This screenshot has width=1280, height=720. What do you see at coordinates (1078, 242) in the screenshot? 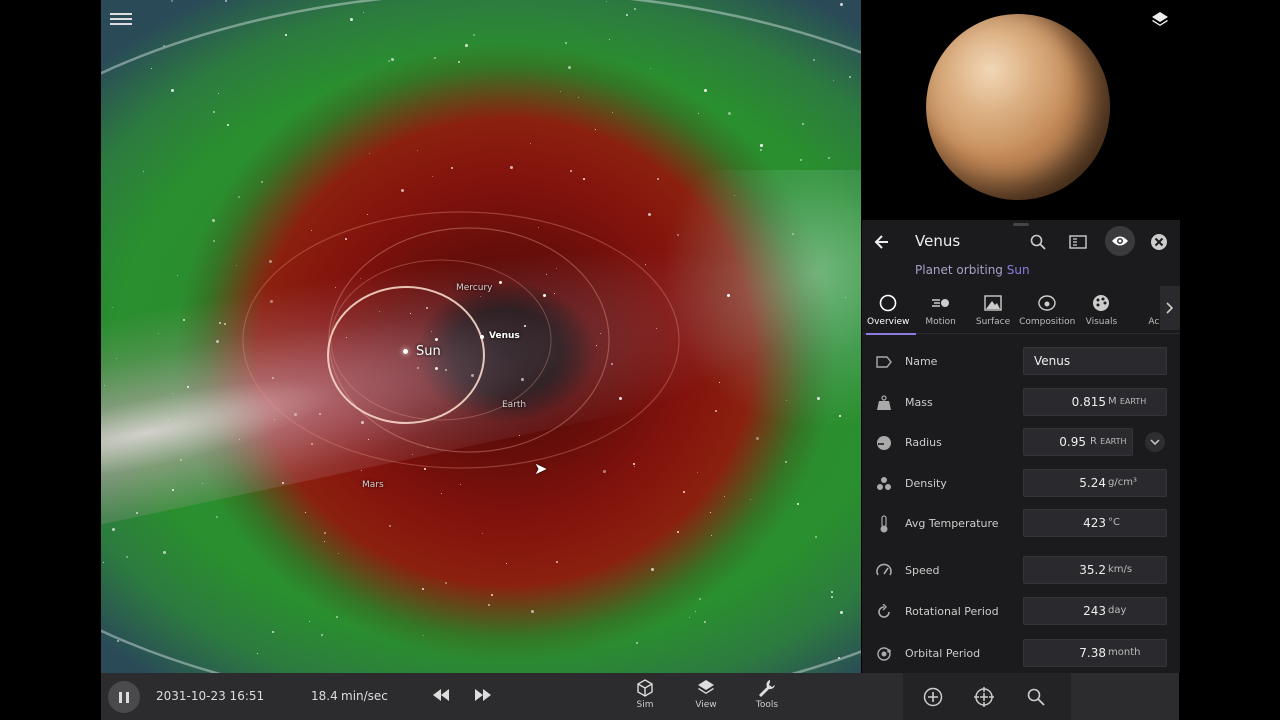
I see `info-card-icon` at bounding box center [1078, 242].